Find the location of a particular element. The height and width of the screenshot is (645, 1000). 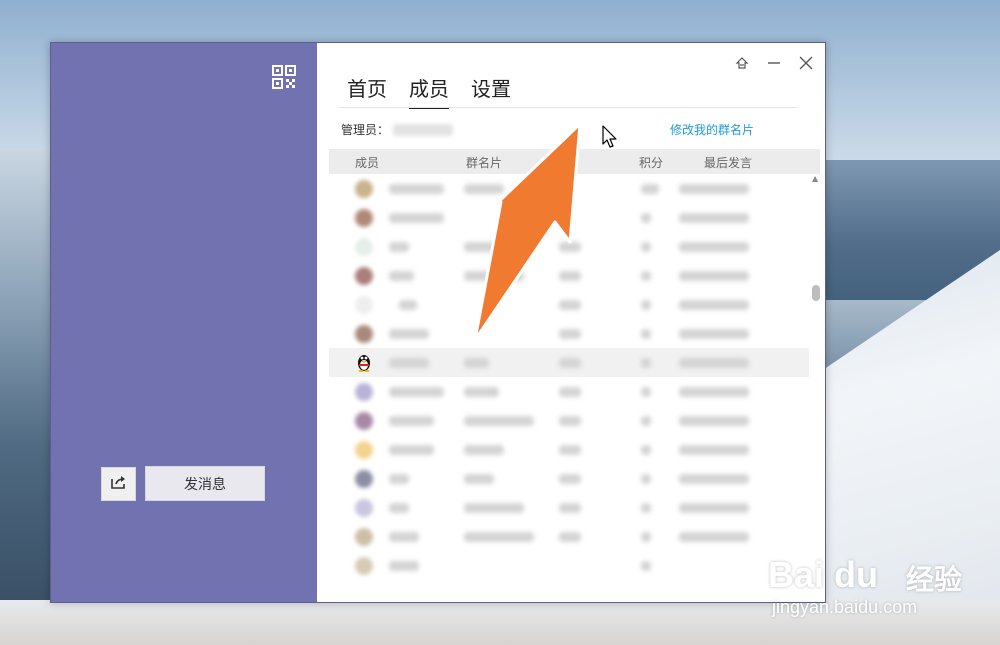

scroll-up-icon: ▲ is located at coordinates (815, 178).